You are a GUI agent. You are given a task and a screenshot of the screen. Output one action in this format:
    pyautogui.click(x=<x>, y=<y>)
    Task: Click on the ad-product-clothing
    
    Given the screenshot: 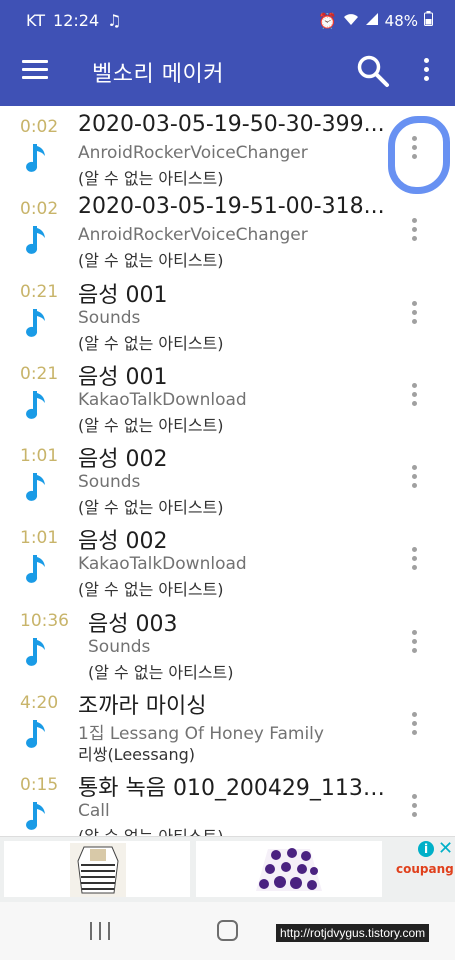 What is the action you would take?
    pyautogui.click(x=97, y=869)
    